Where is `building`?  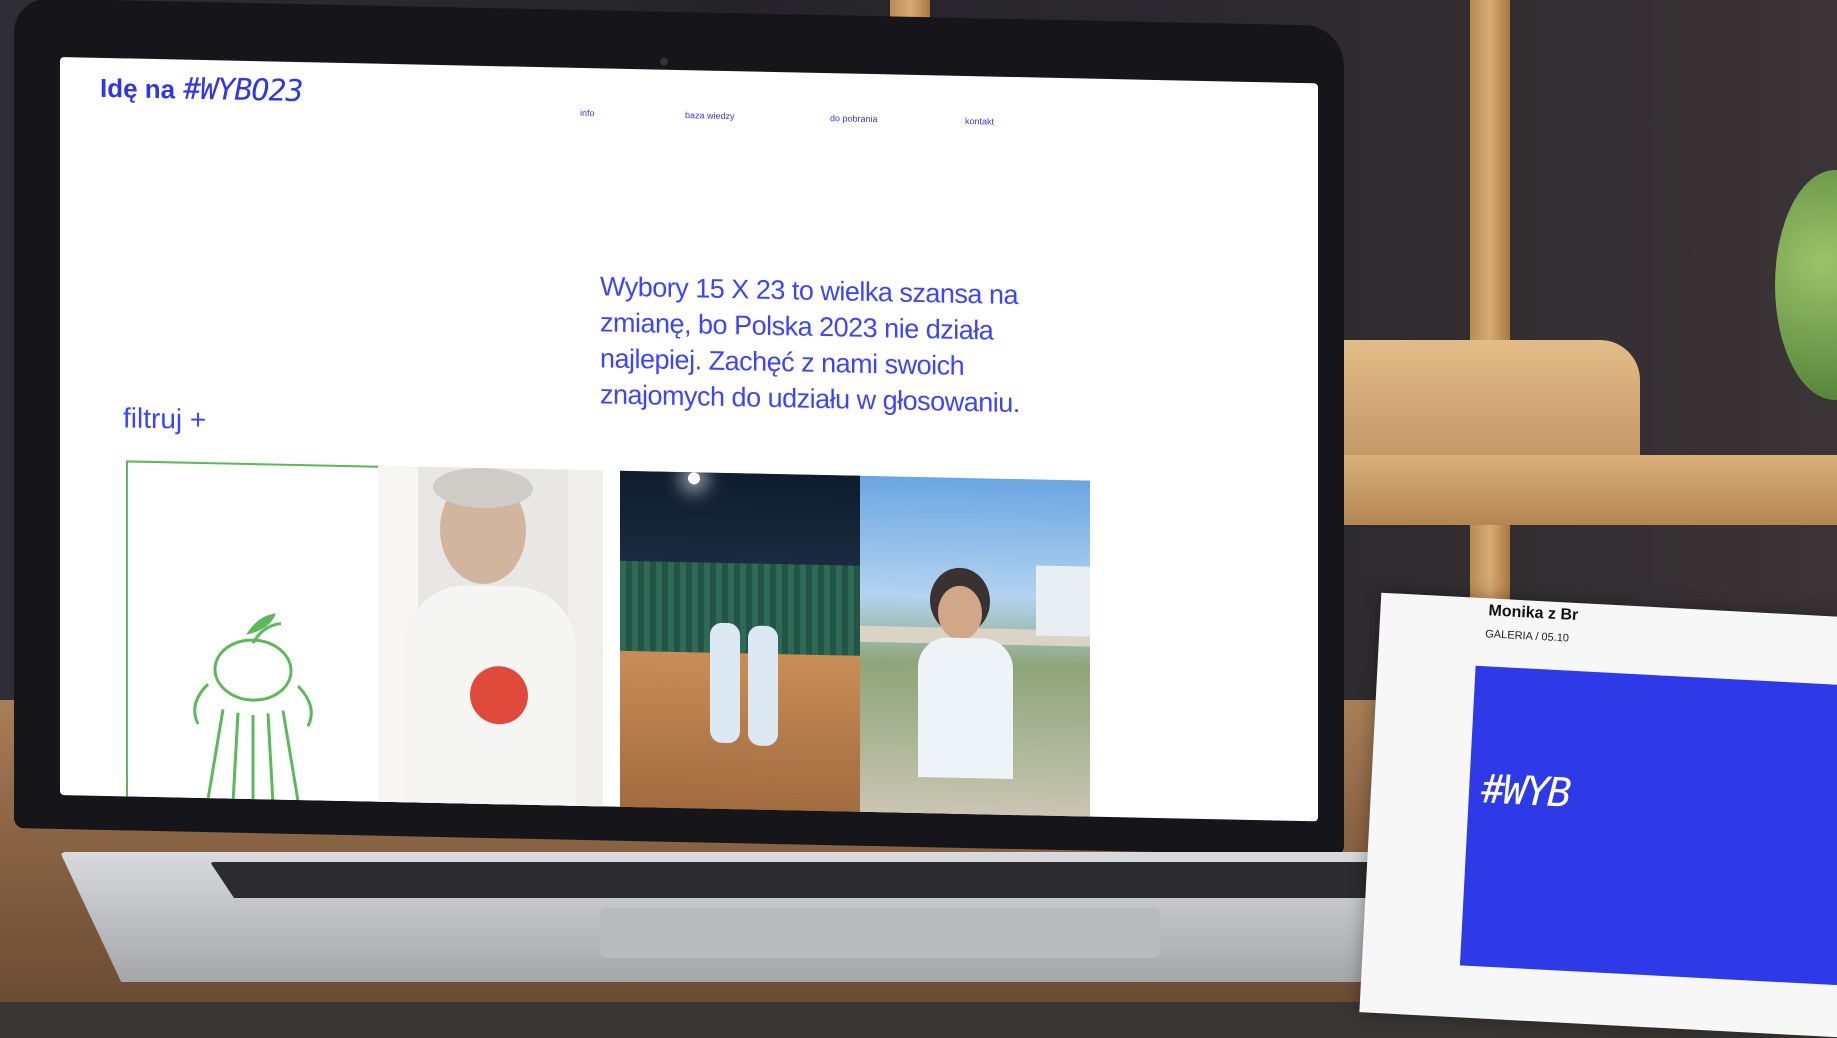 building is located at coordinates (1063, 601).